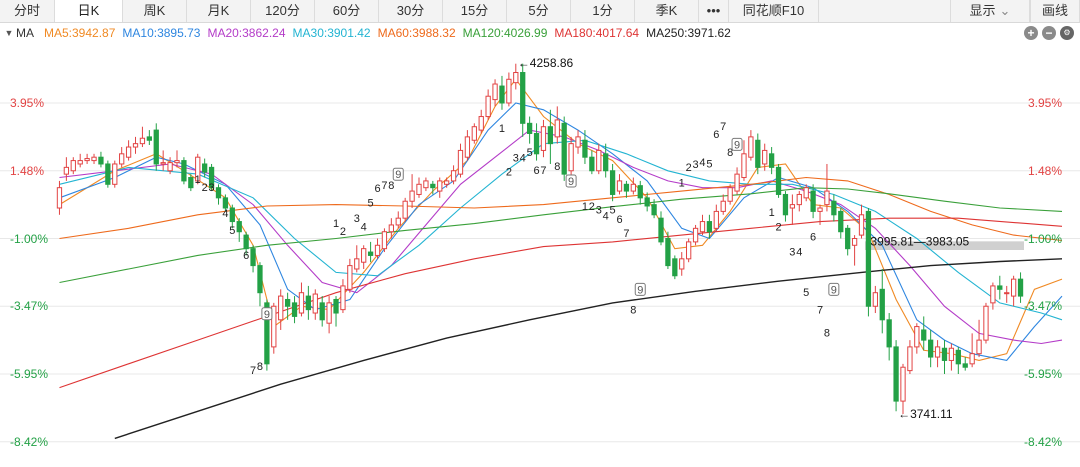 This screenshot has height=467, width=1080. I want to click on td-count-label: 3, so click(357, 219).